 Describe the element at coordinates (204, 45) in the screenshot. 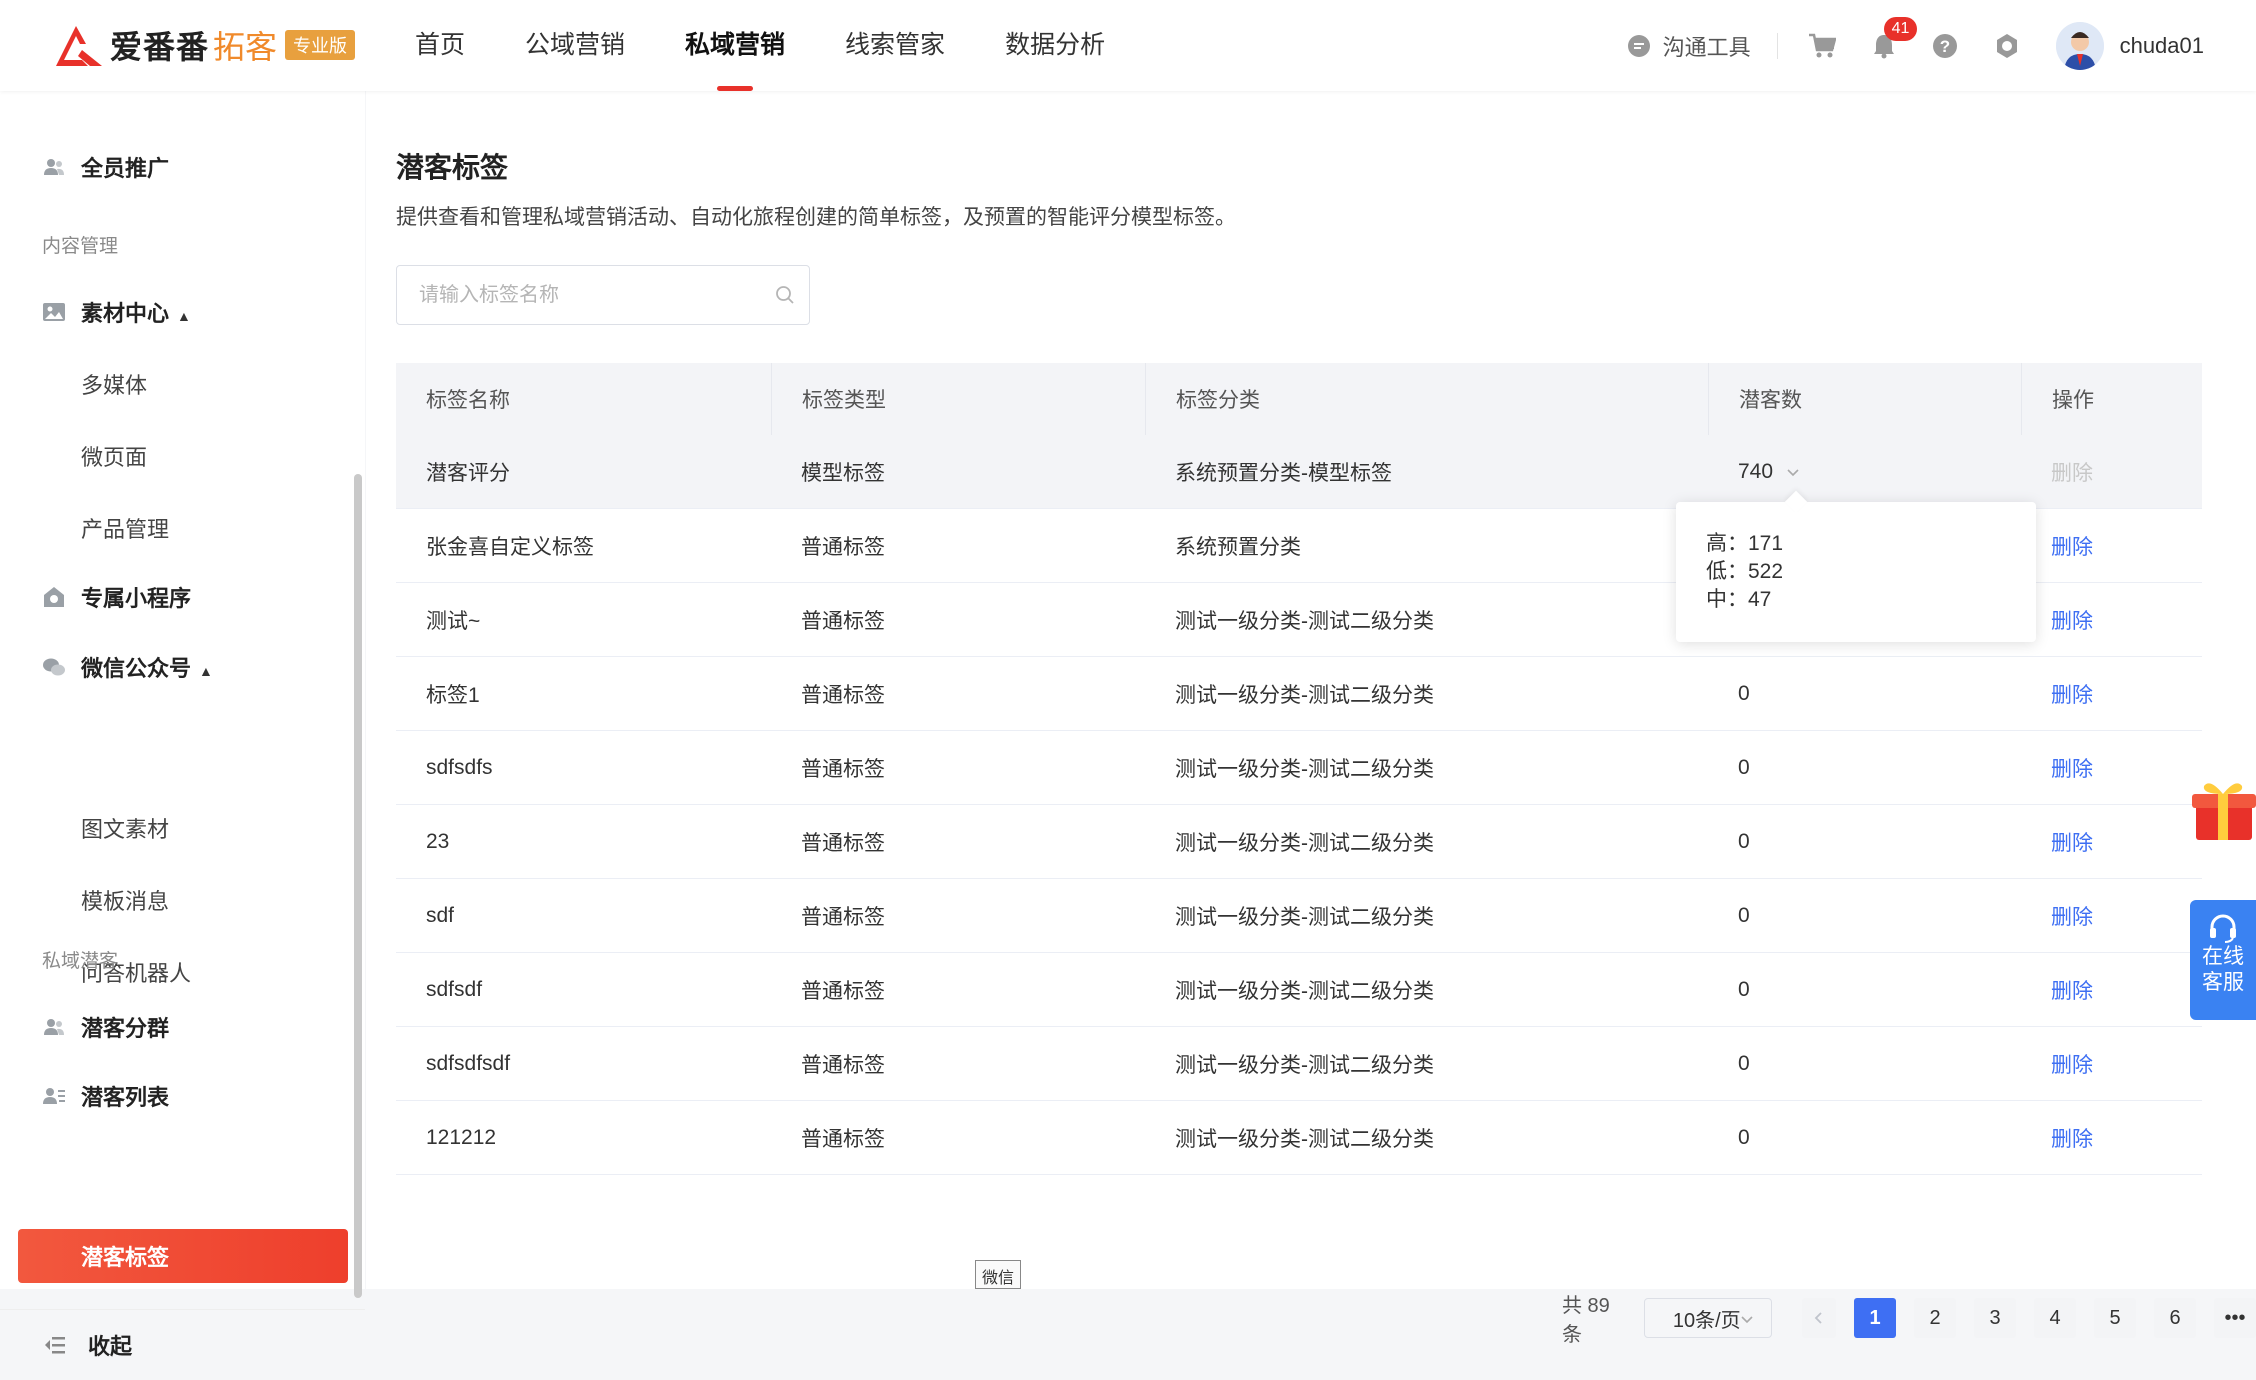

I see `logo: 爱番番 拓客 专业版` at that location.